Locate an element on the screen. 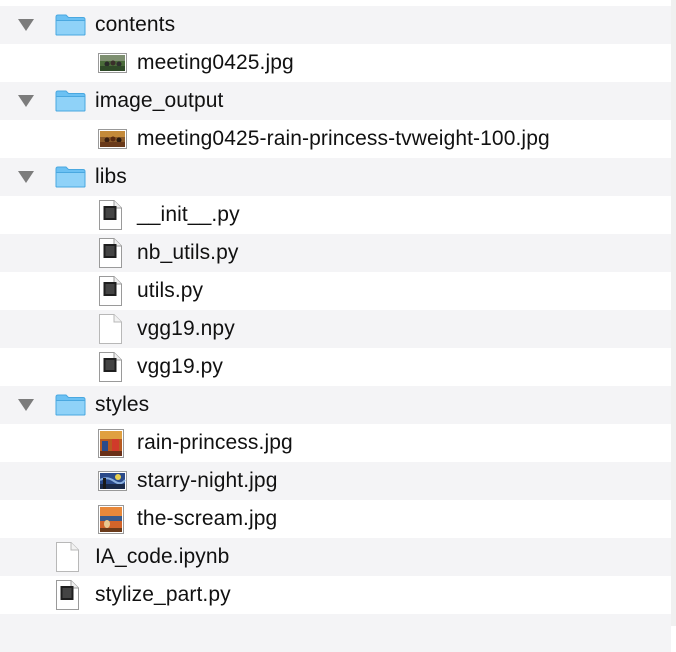  tree-row-file: nb_utils.py is located at coordinates (335, 253).